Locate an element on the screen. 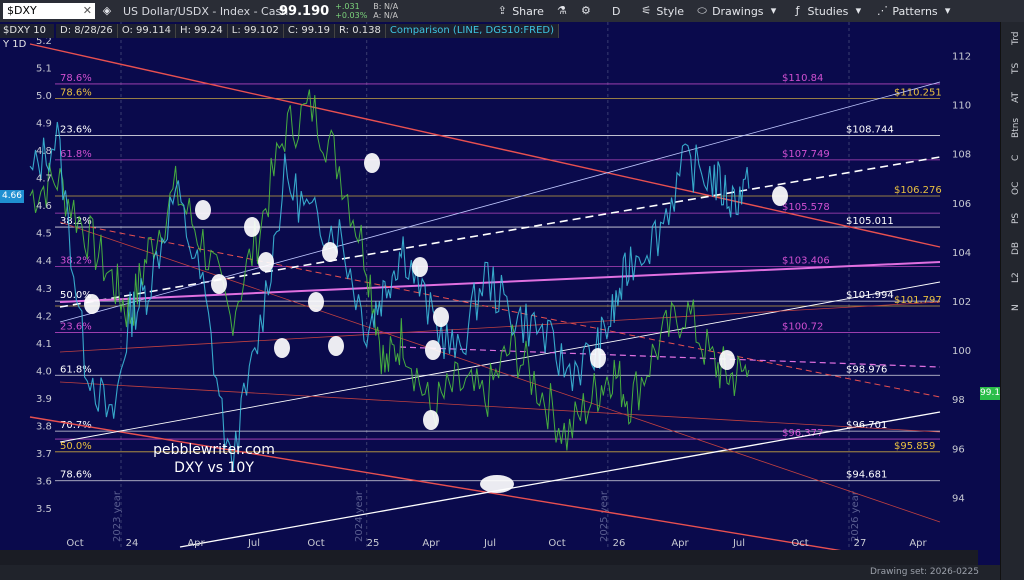  left-axis-tick-label: 4.8 is located at coordinates (44, 151).